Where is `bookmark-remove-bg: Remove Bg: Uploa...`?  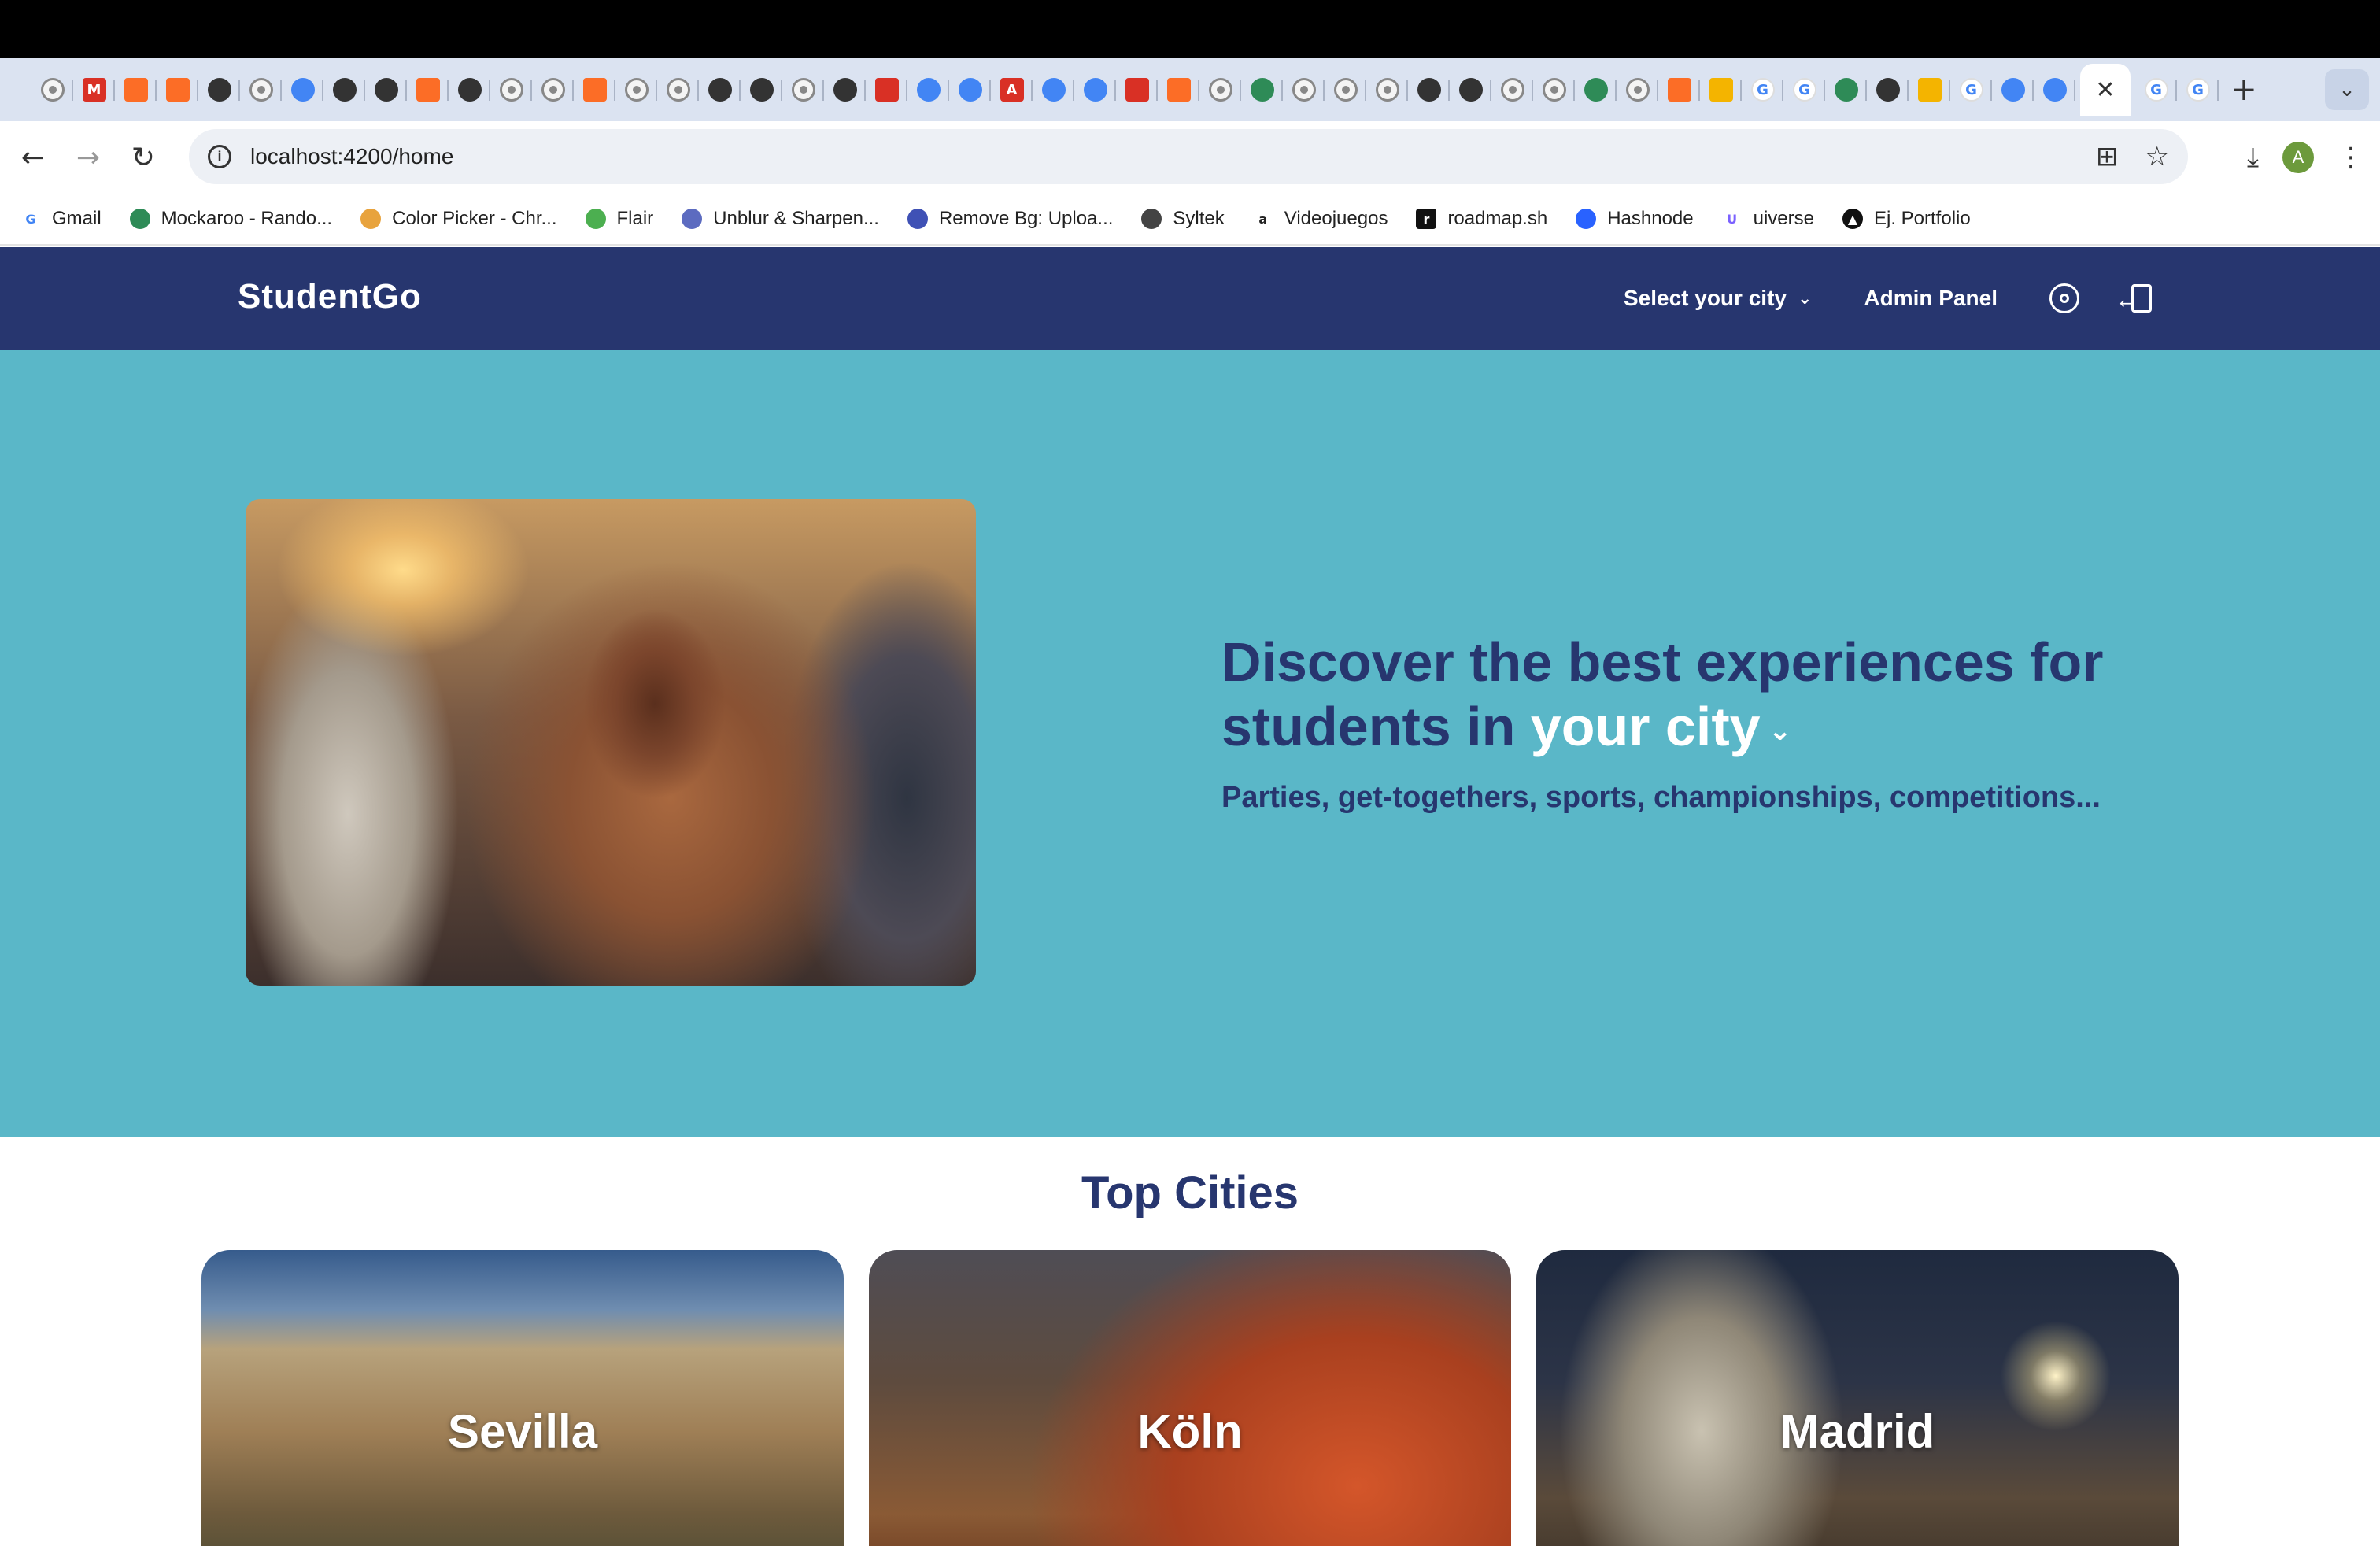
bookmark-remove-bg: Remove Bg: Uploa... is located at coordinates (1010, 219).